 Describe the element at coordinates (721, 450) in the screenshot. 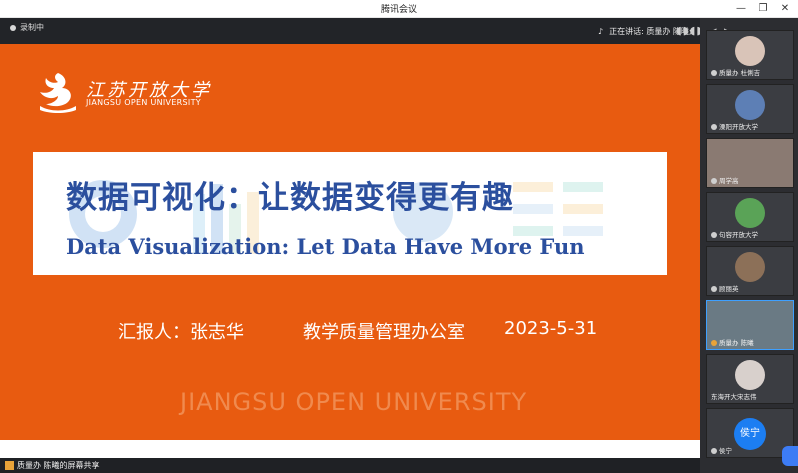

I see `participant-name: 侯宁` at that location.